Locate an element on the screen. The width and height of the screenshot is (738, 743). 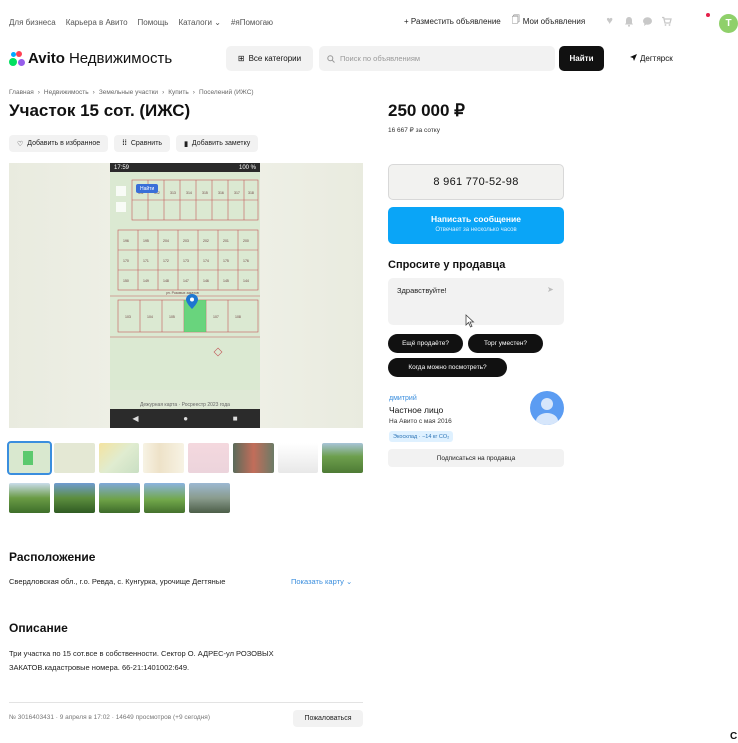
svg-text: 105 is located at coordinates (172, 317).